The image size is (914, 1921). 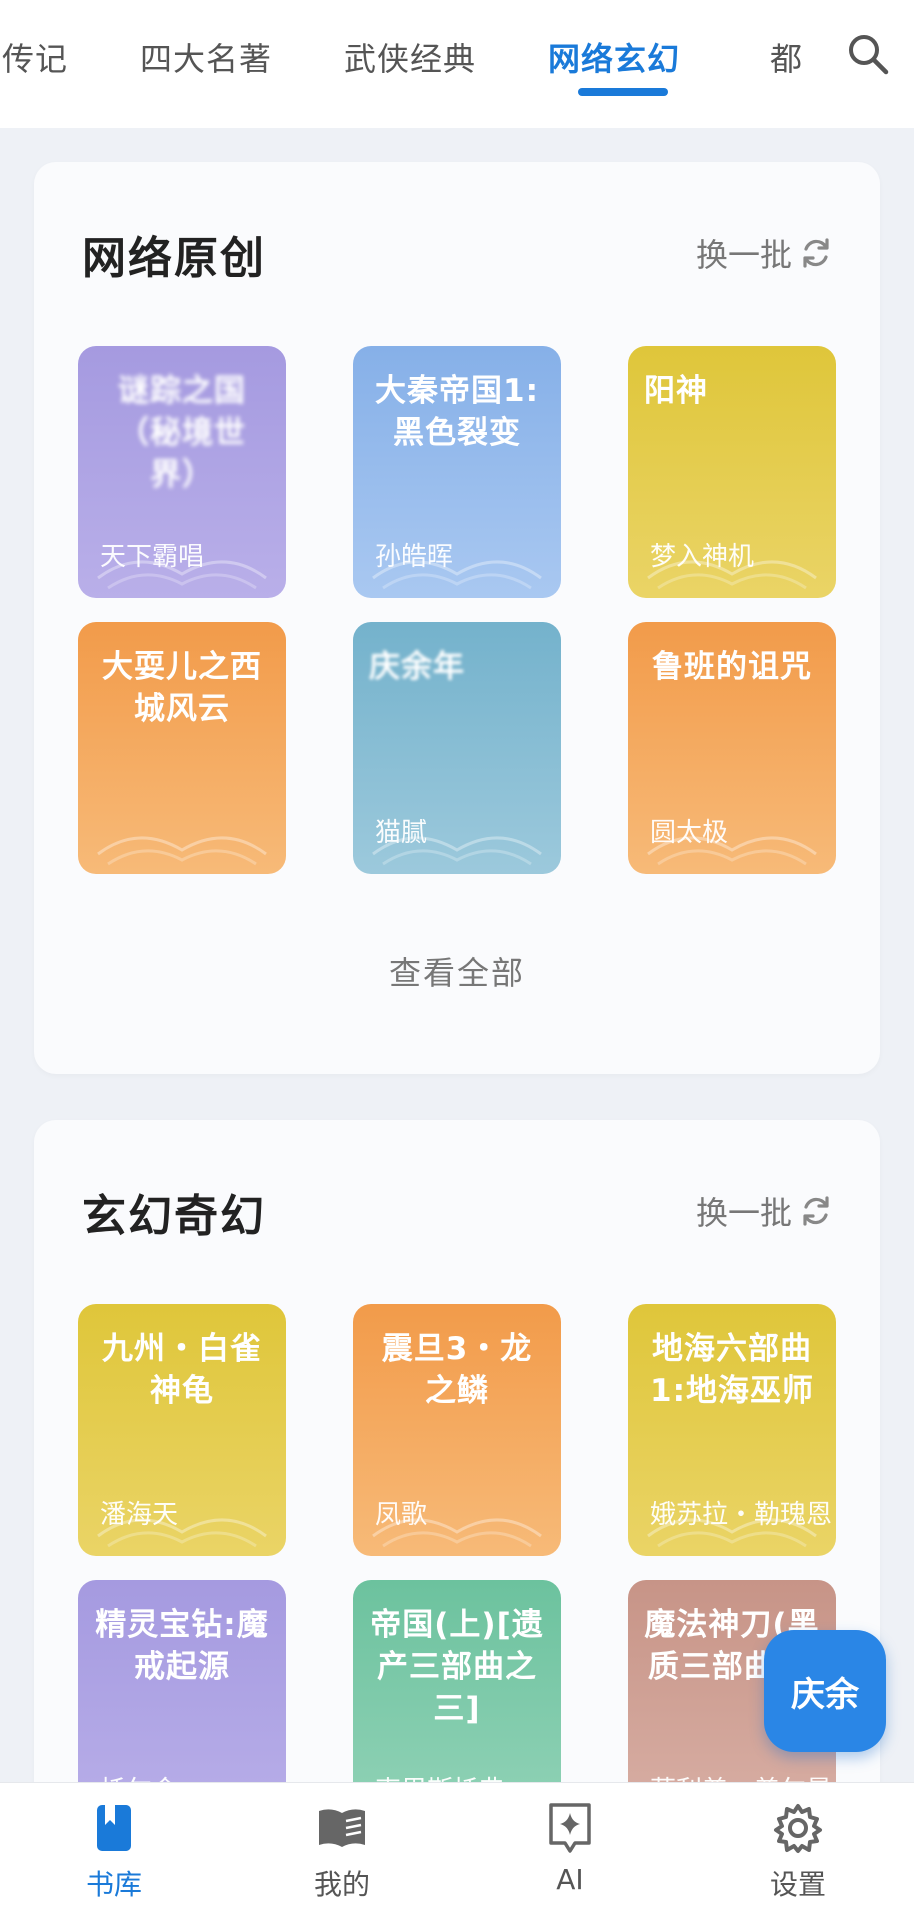 What do you see at coordinates (732, 1430) in the screenshot?
I see `book-cover: 地海六部曲1:地海巫师 娥苏拉・勒瑰恩` at bounding box center [732, 1430].